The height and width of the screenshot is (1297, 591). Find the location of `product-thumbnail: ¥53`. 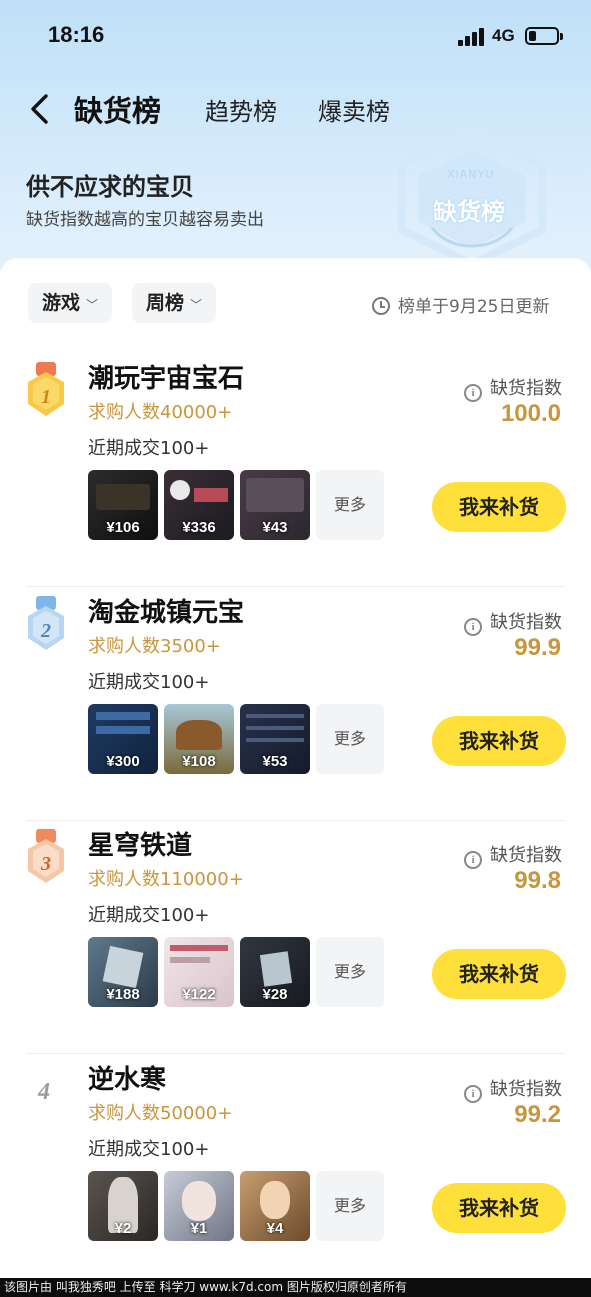

product-thumbnail: ¥53 is located at coordinates (275, 739).